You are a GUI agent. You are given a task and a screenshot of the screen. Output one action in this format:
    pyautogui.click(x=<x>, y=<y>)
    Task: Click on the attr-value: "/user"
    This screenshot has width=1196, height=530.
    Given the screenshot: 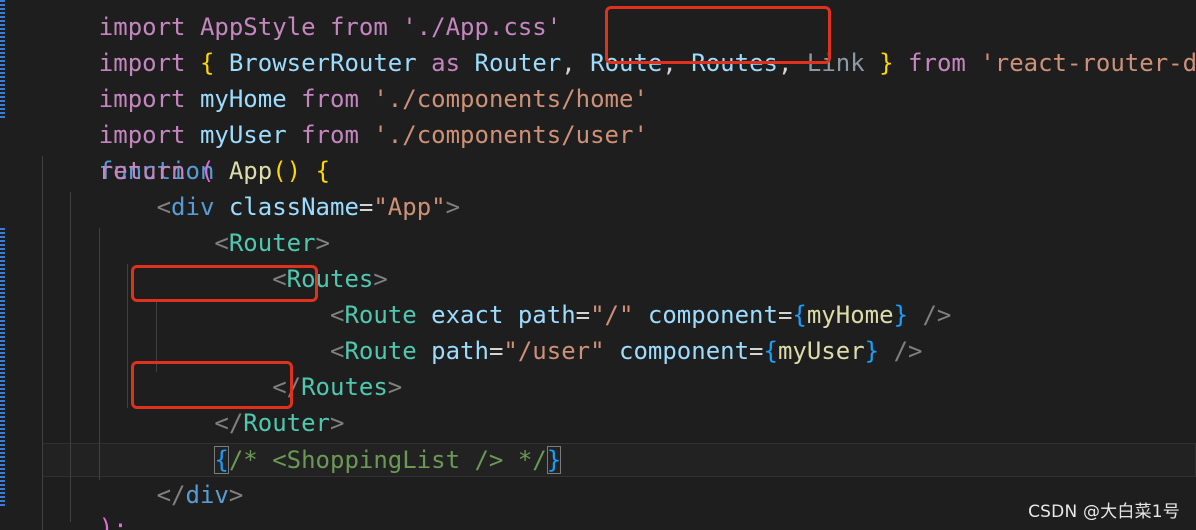 What is the action you would take?
    pyautogui.click(x=554, y=351)
    